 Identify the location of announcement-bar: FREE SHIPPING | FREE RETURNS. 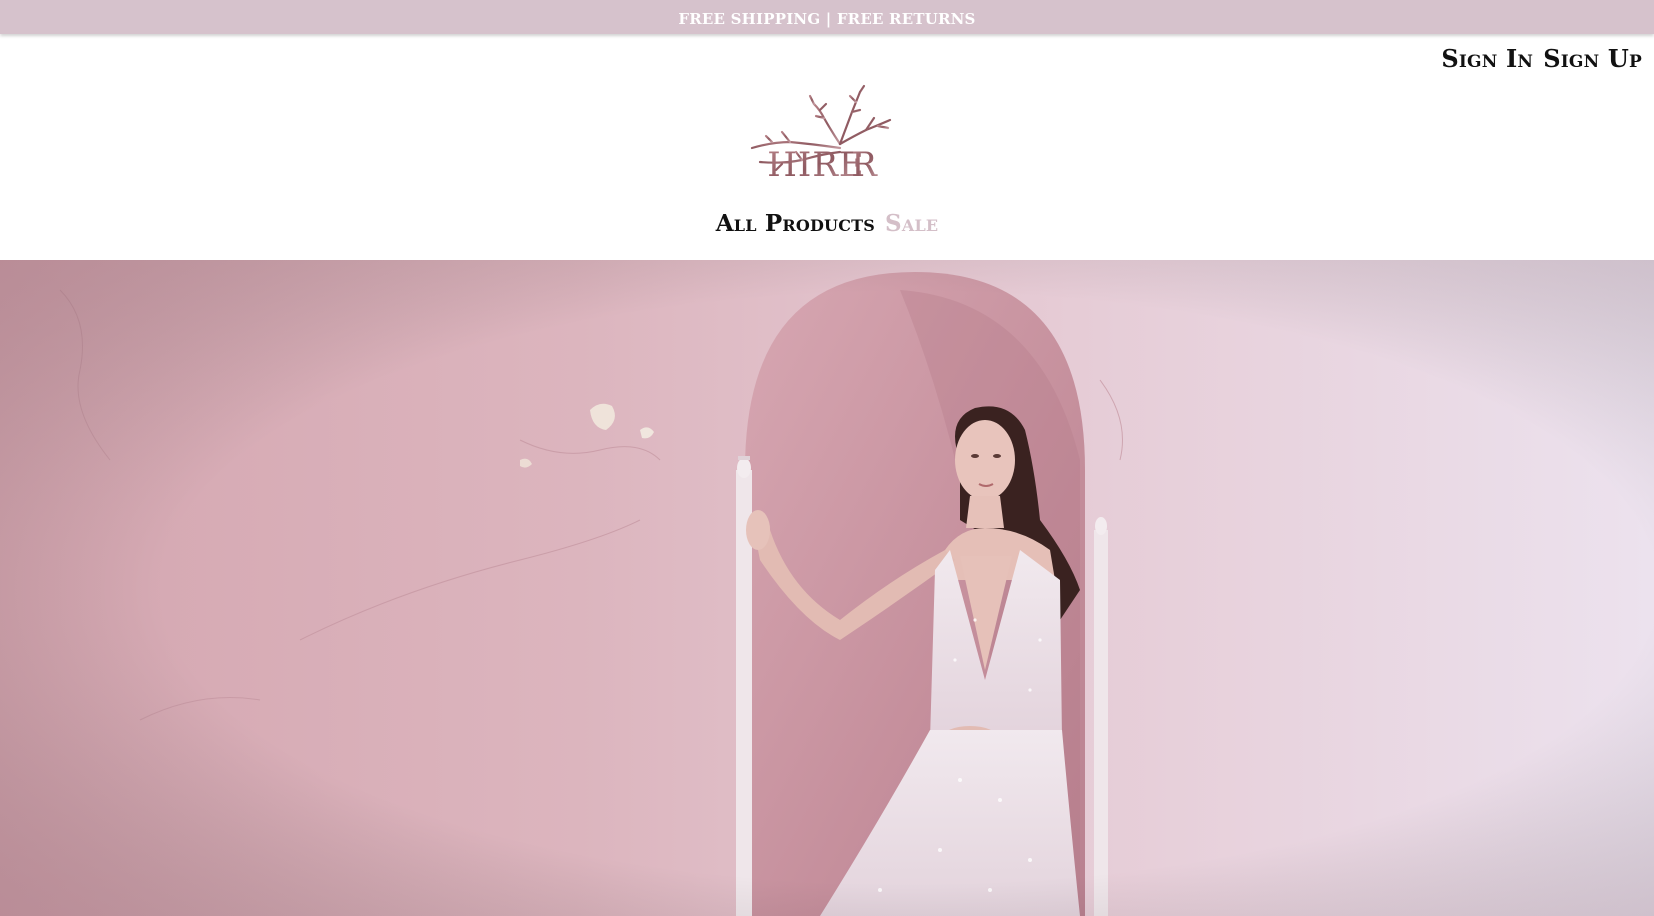
(827, 17).